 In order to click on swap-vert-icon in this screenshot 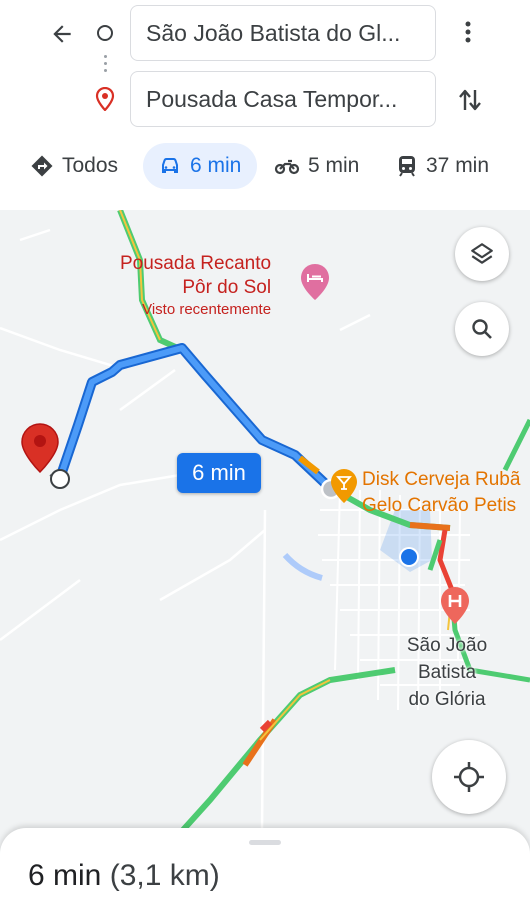, I will do `click(470, 100)`.